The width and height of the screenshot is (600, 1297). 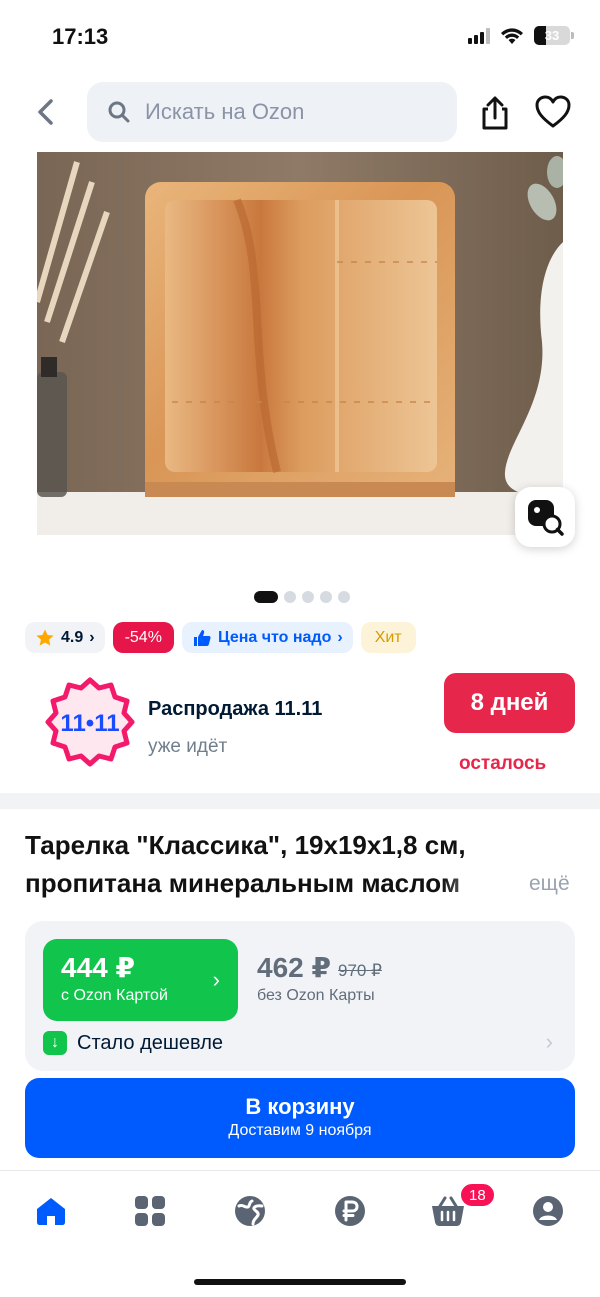 What do you see at coordinates (119, 112) in the screenshot?
I see `search-icon` at bounding box center [119, 112].